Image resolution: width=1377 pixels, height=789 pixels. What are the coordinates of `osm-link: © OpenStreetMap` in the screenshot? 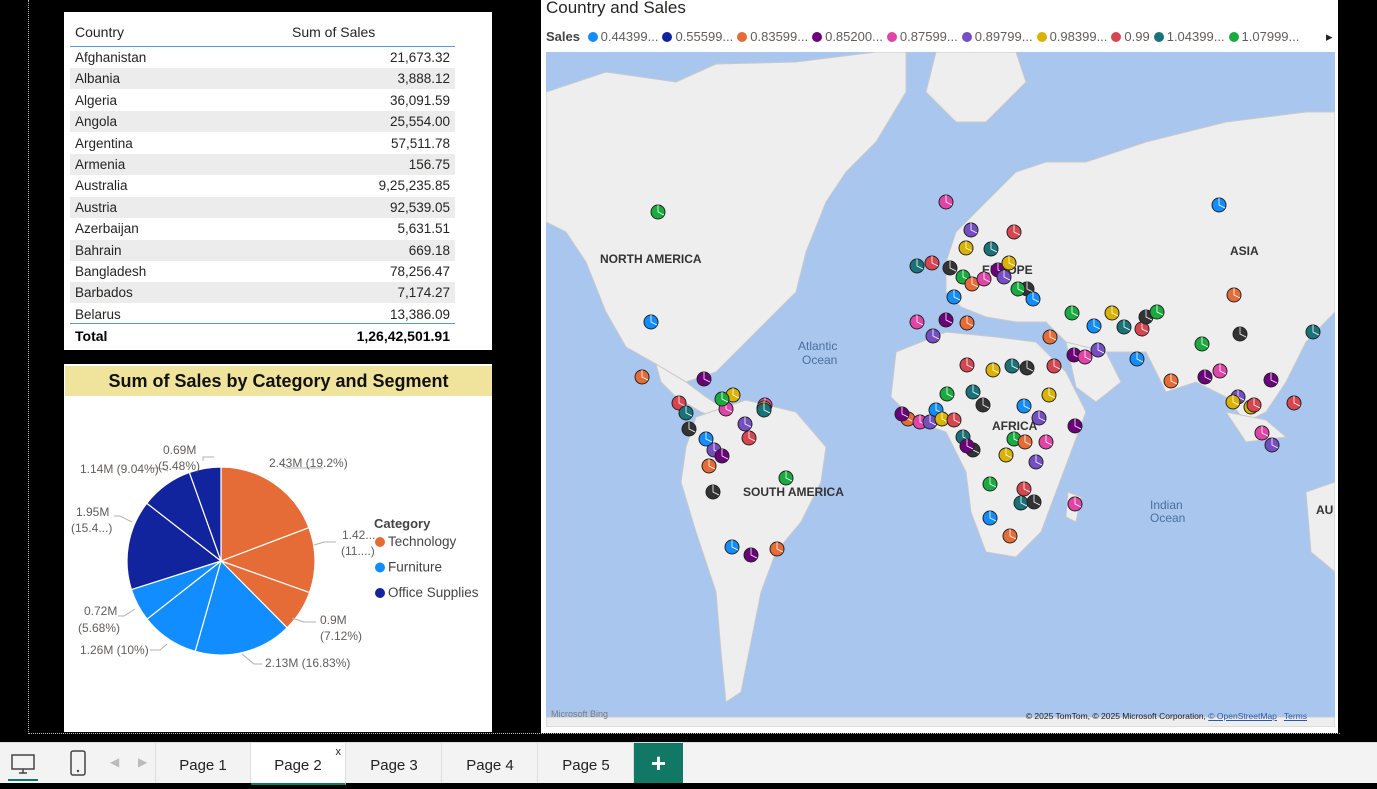 It's located at (1242, 716).